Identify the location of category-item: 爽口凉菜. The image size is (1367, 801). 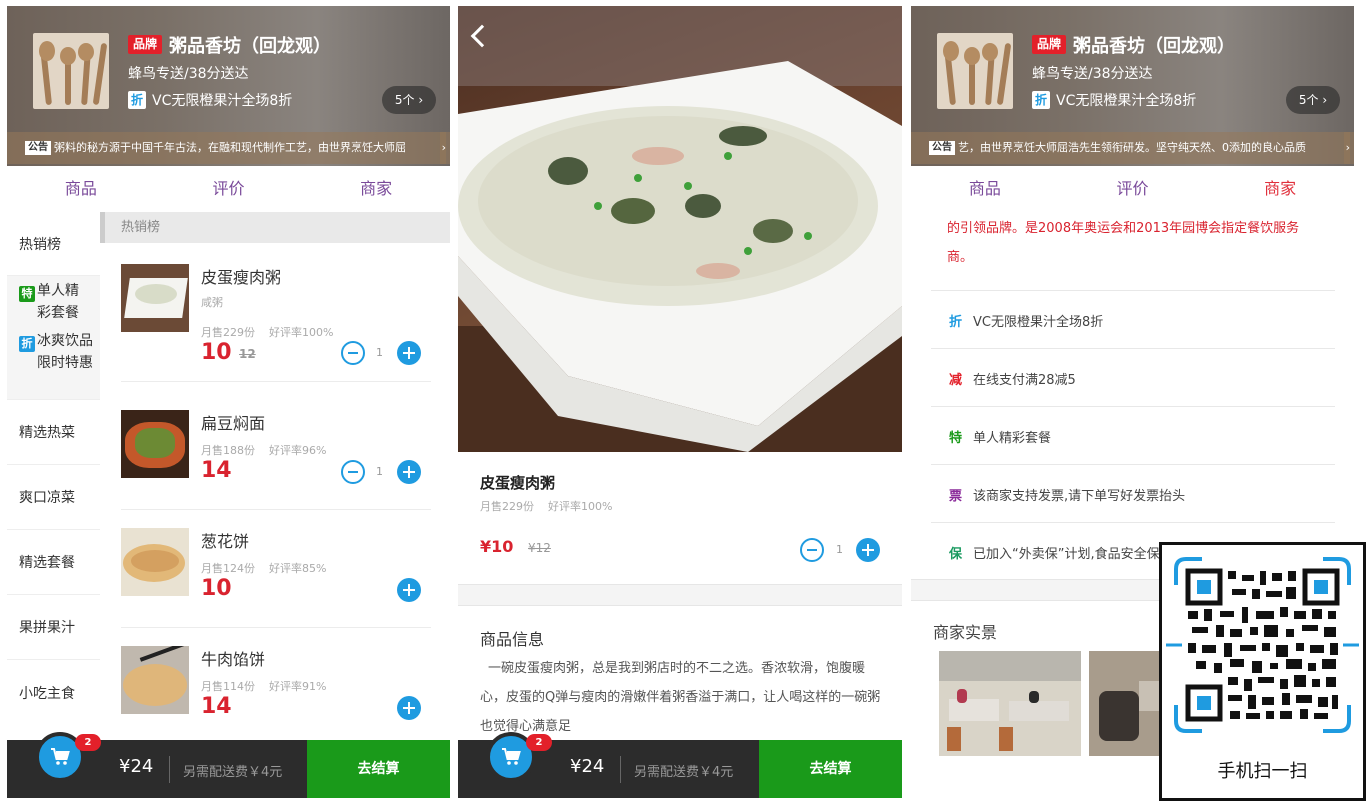
(53, 497).